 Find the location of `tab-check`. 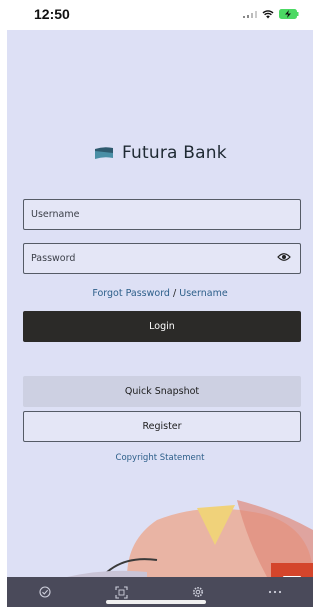

tab-check is located at coordinates (45, 592).